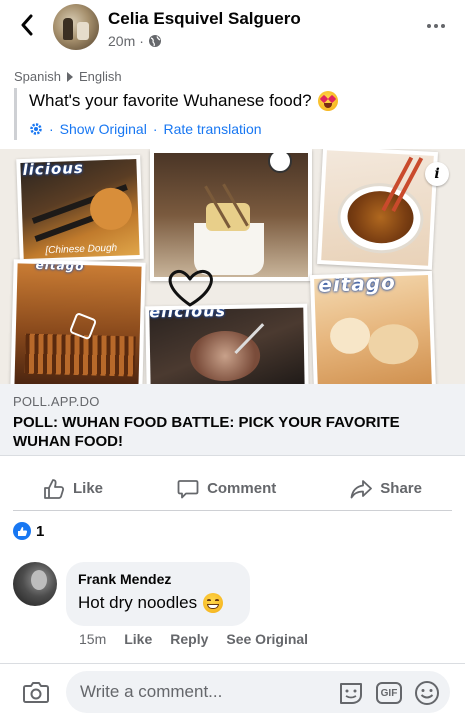  What do you see at coordinates (22, 531) in the screenshot?
I see `like-reaction-icon` at bounding box center [22, 531].